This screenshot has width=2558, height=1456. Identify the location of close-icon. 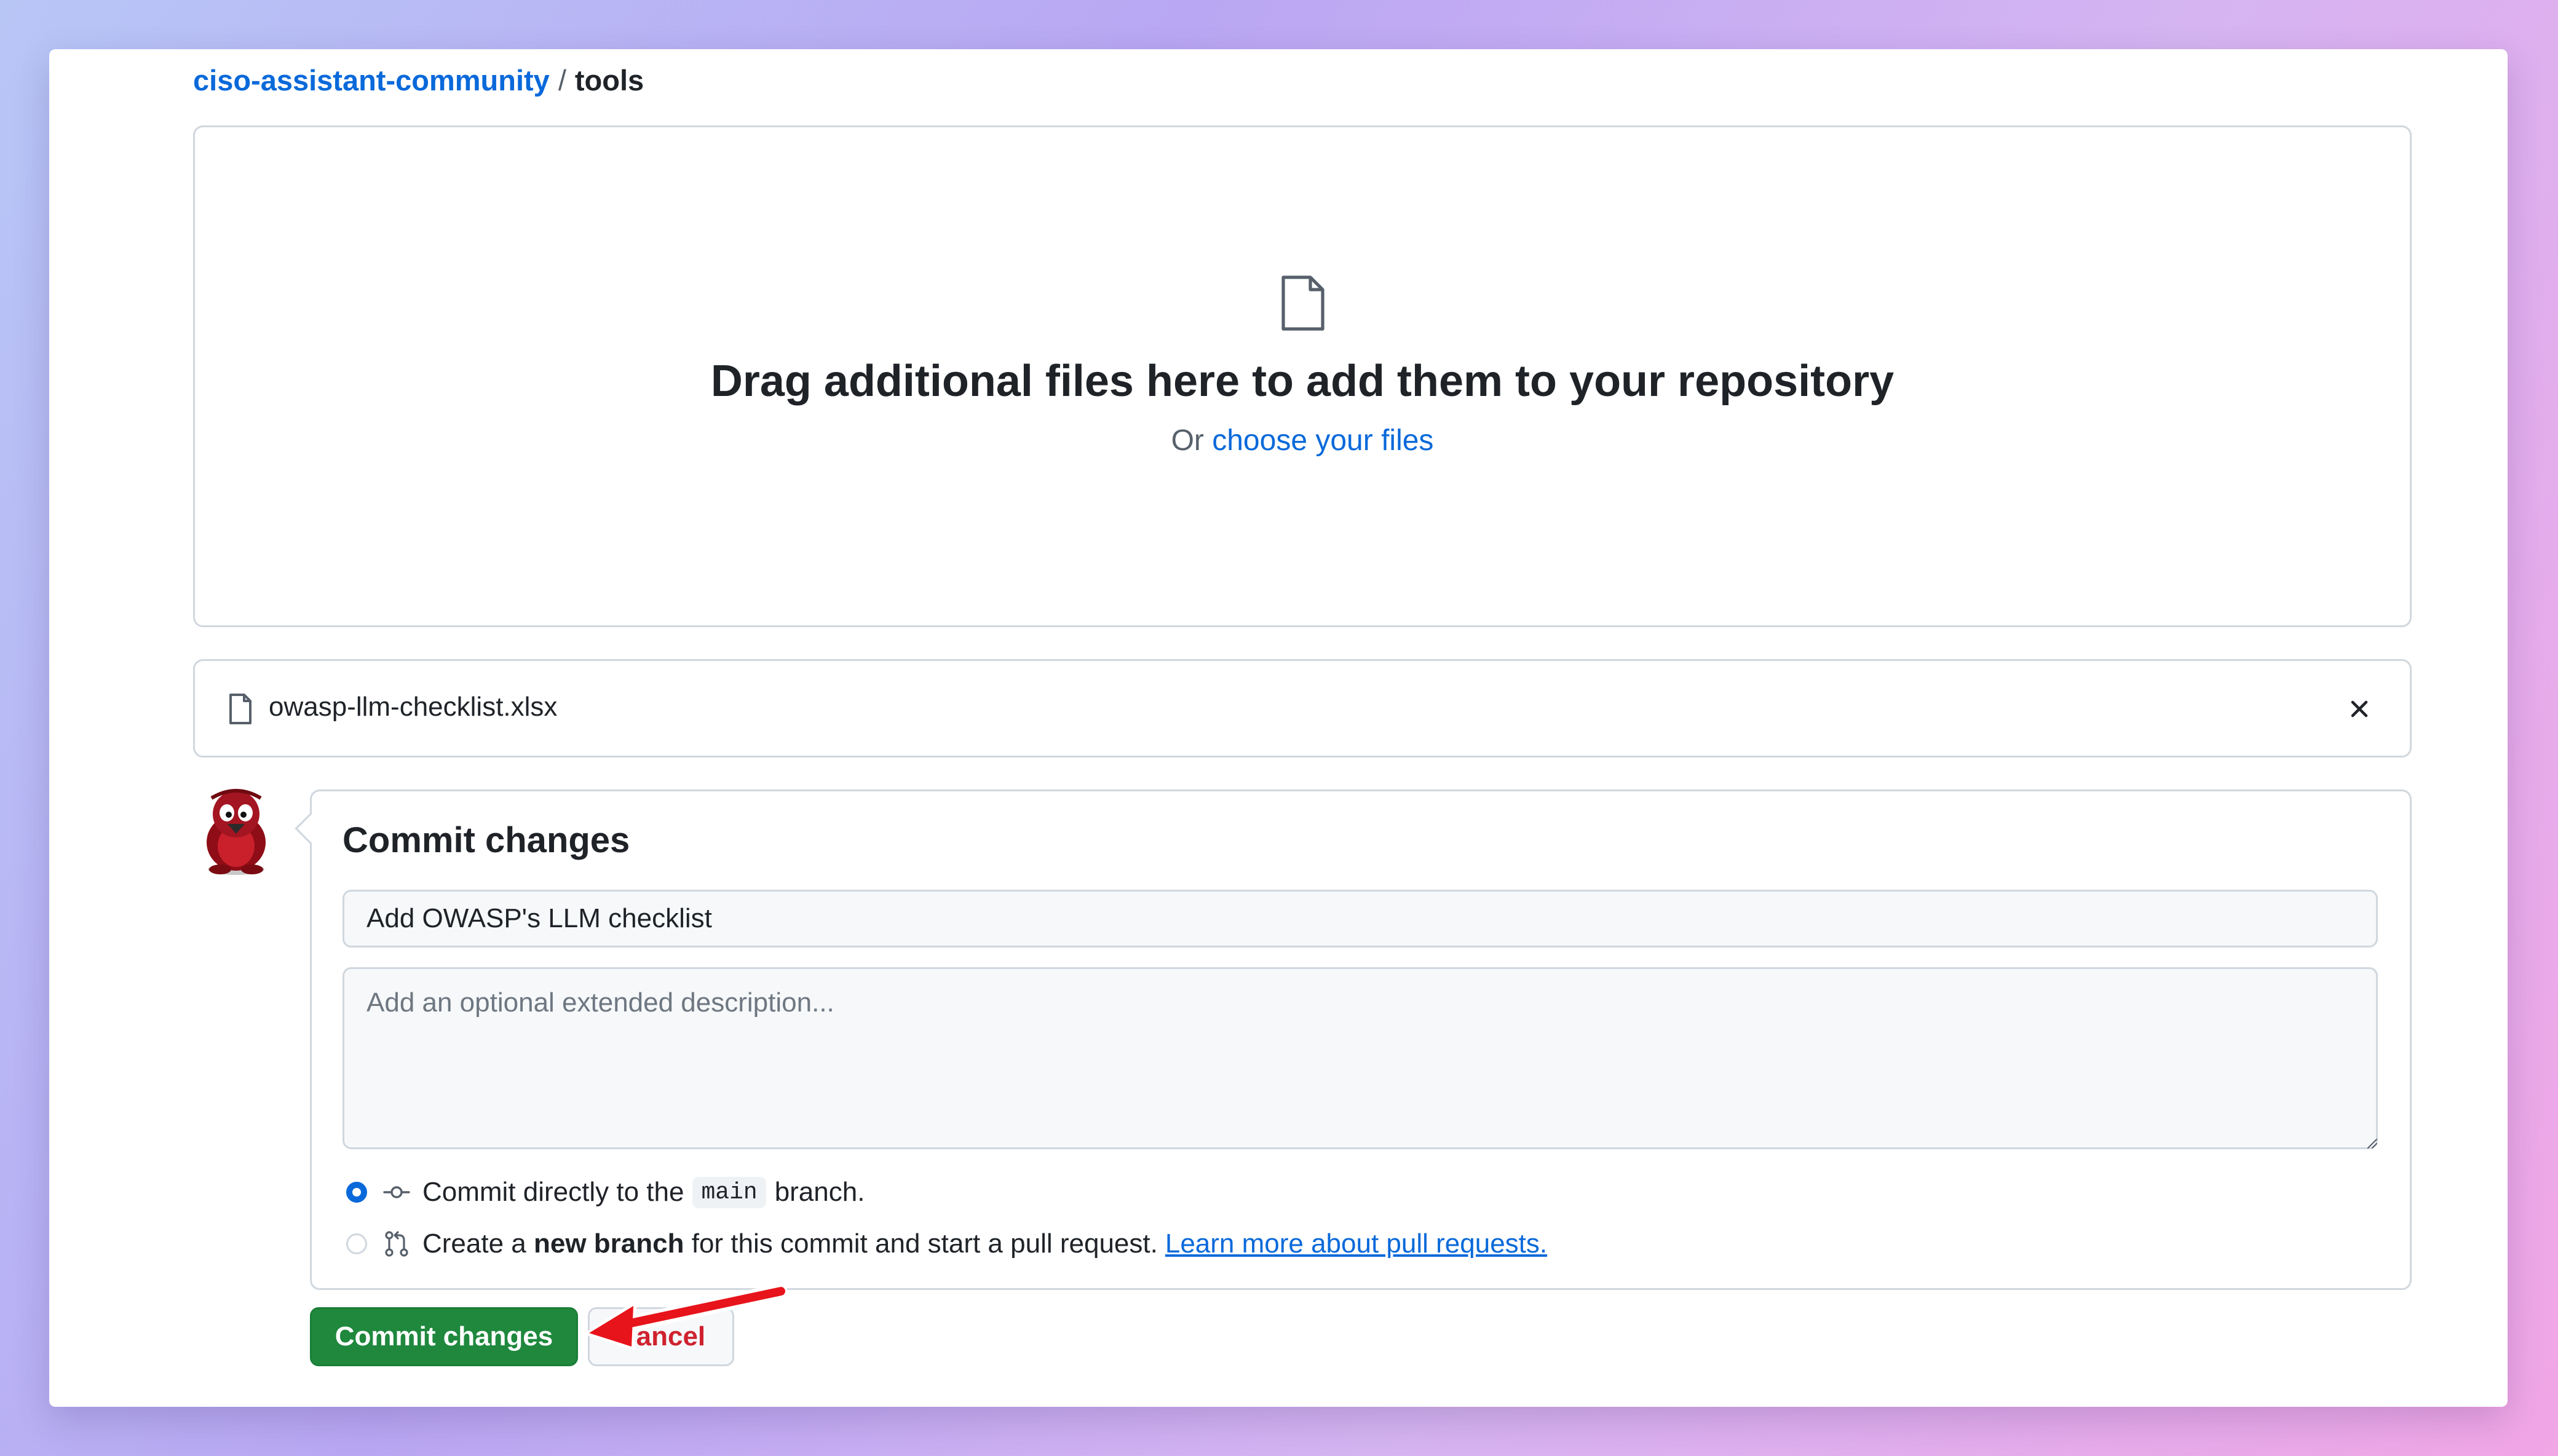
(2359, 709).